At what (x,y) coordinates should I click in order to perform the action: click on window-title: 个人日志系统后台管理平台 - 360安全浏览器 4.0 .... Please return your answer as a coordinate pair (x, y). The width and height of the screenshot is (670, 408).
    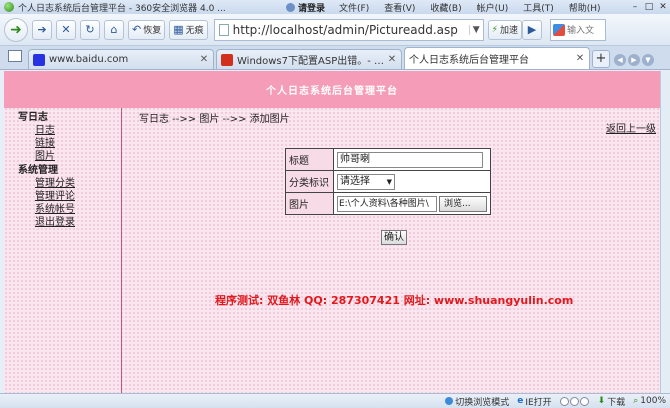
    Looking at the image, I should click on (122, 8).